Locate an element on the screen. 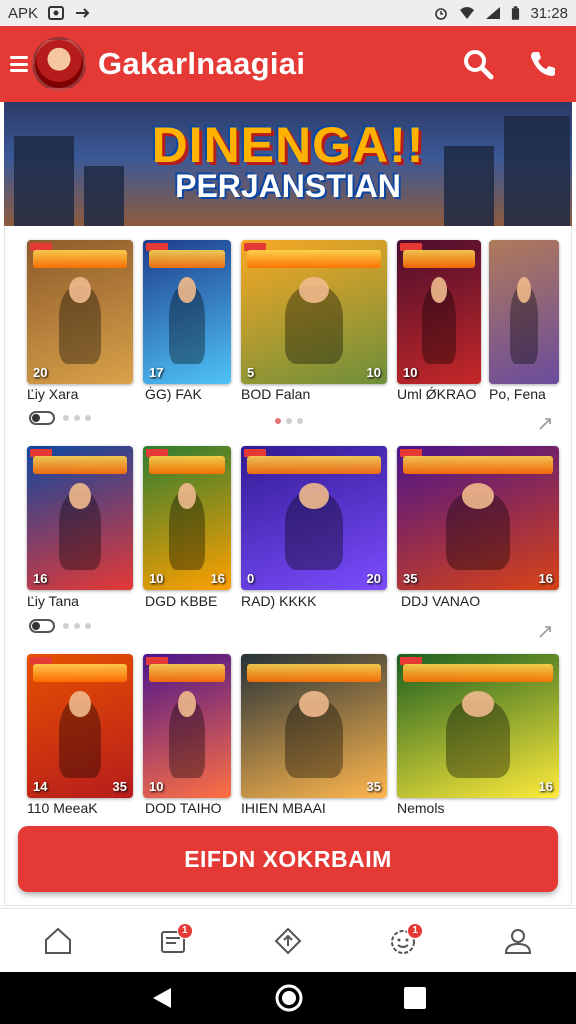  app-title: Gakarlnaagiai is located at coordinates (202, 63).